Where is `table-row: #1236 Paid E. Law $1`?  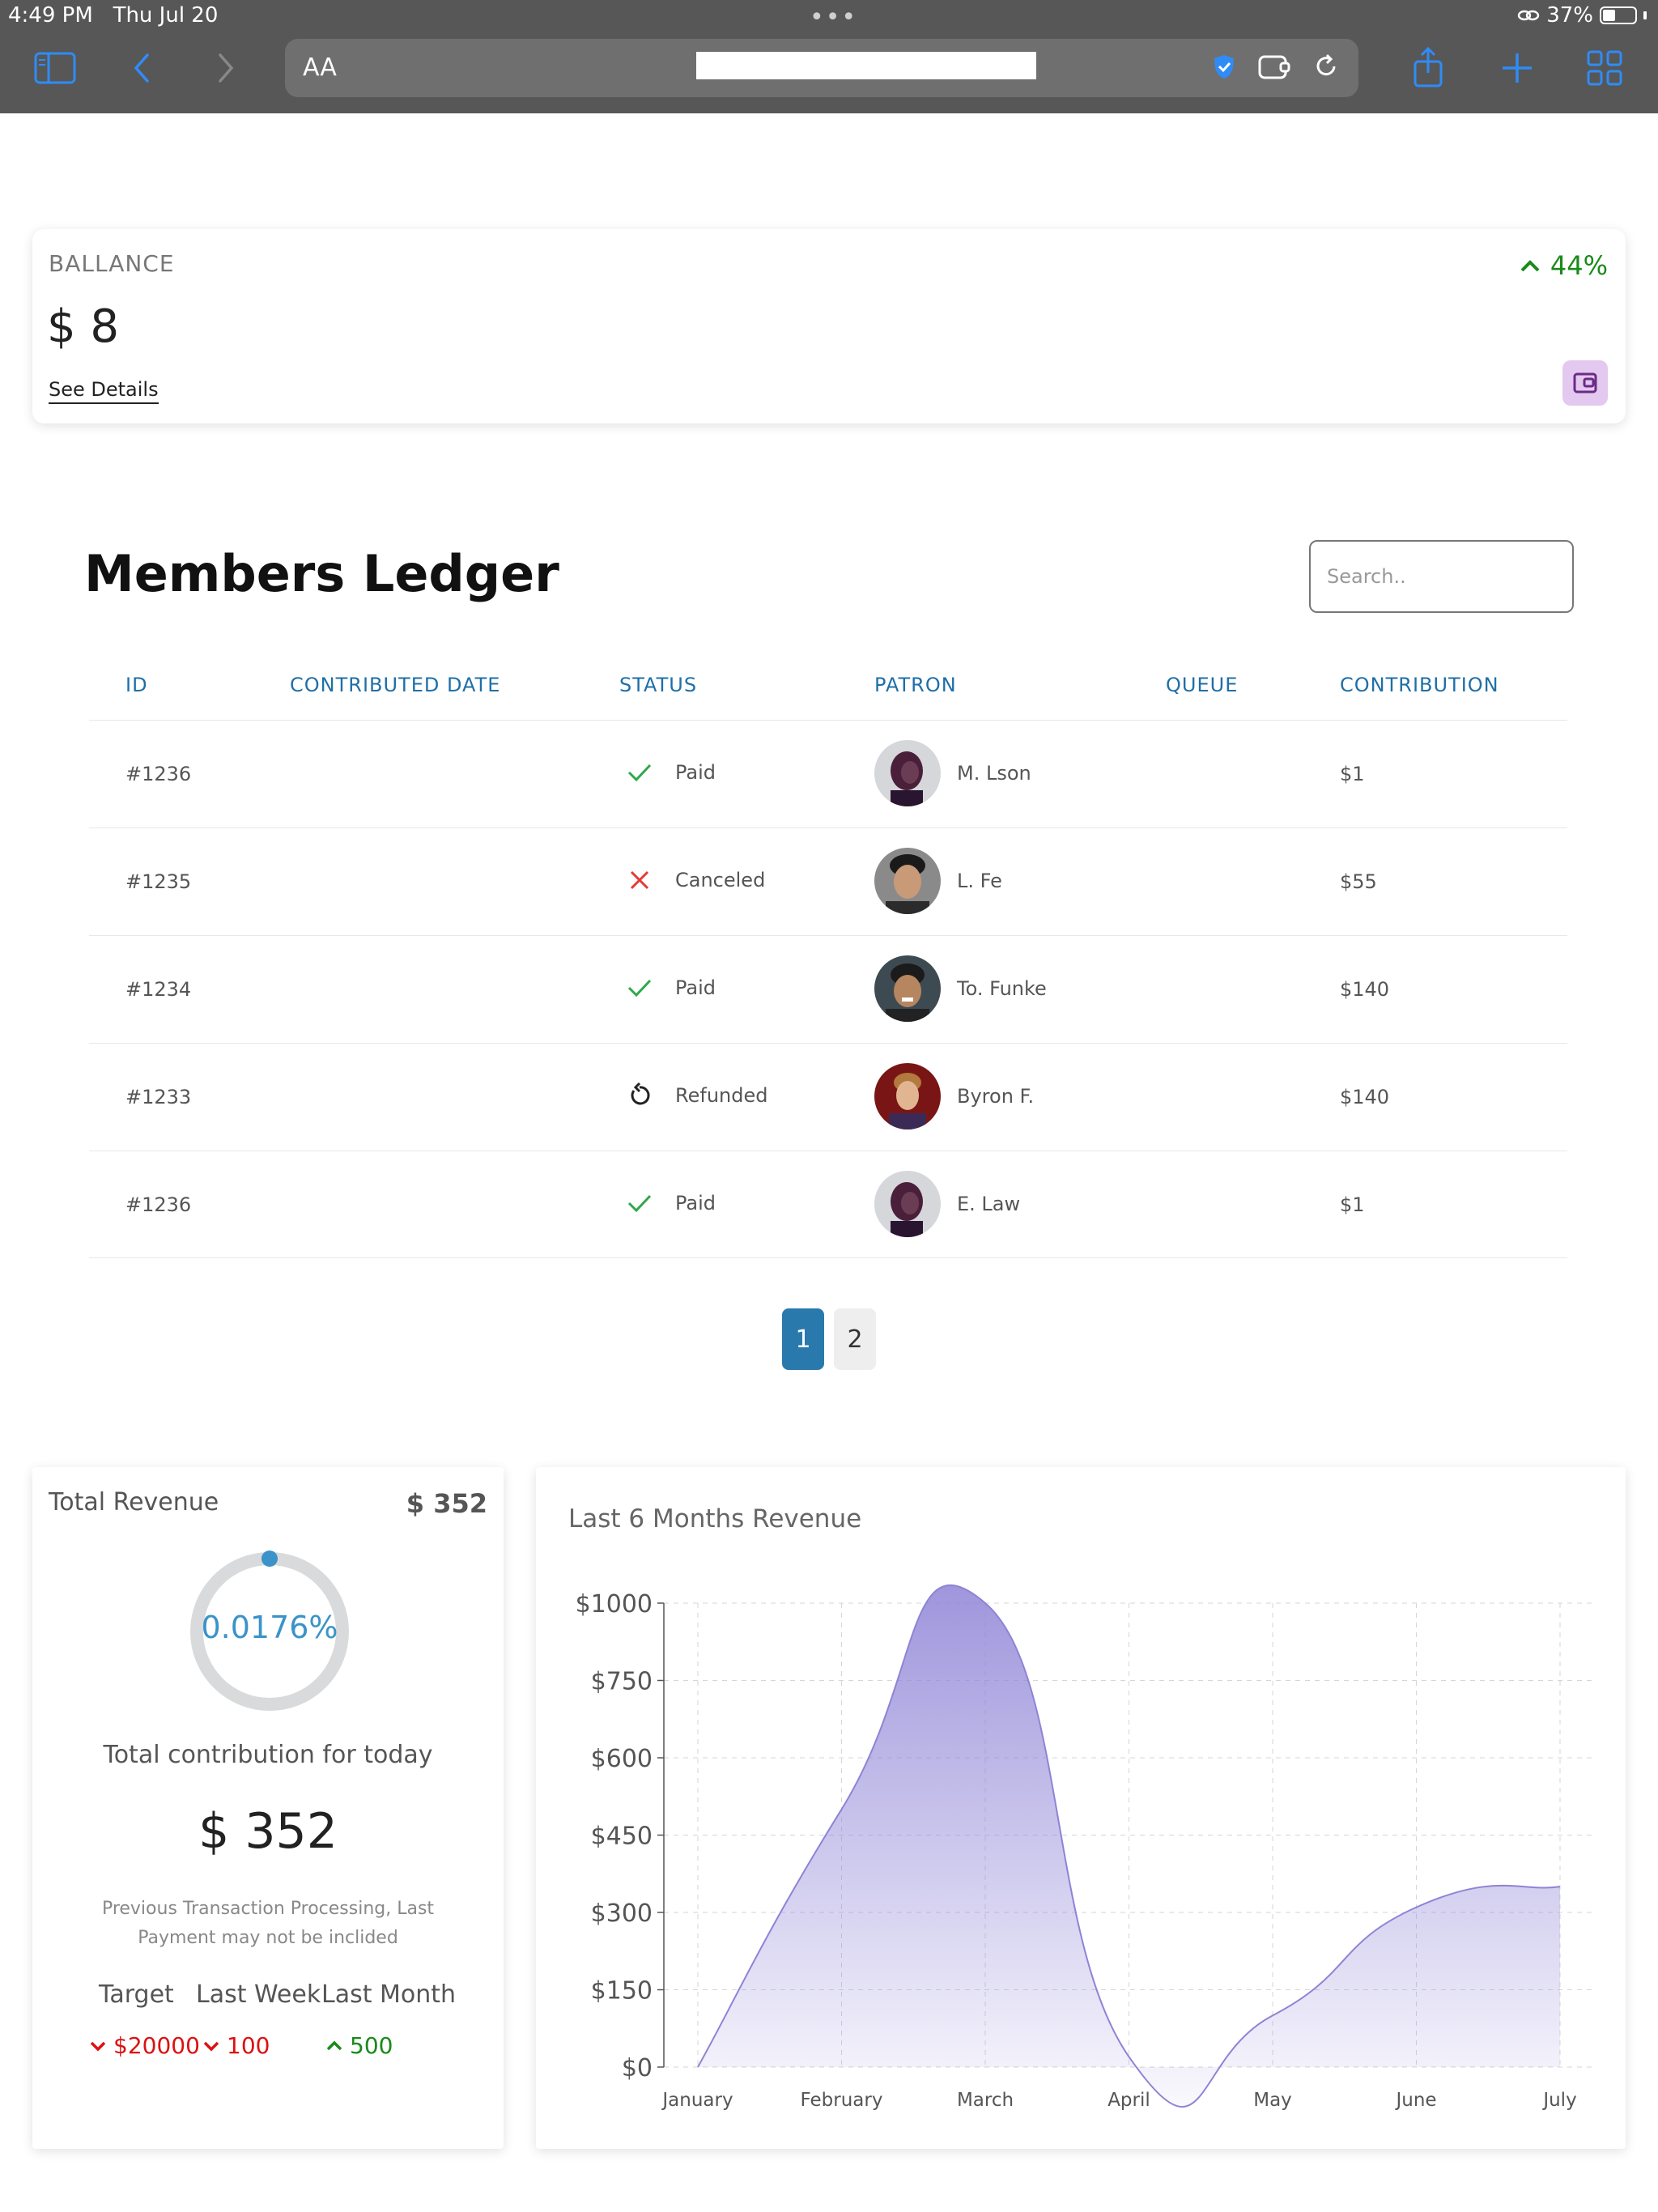 table-row: #1236 Paid E. Law $1 is located at coordinates (828, 1204).